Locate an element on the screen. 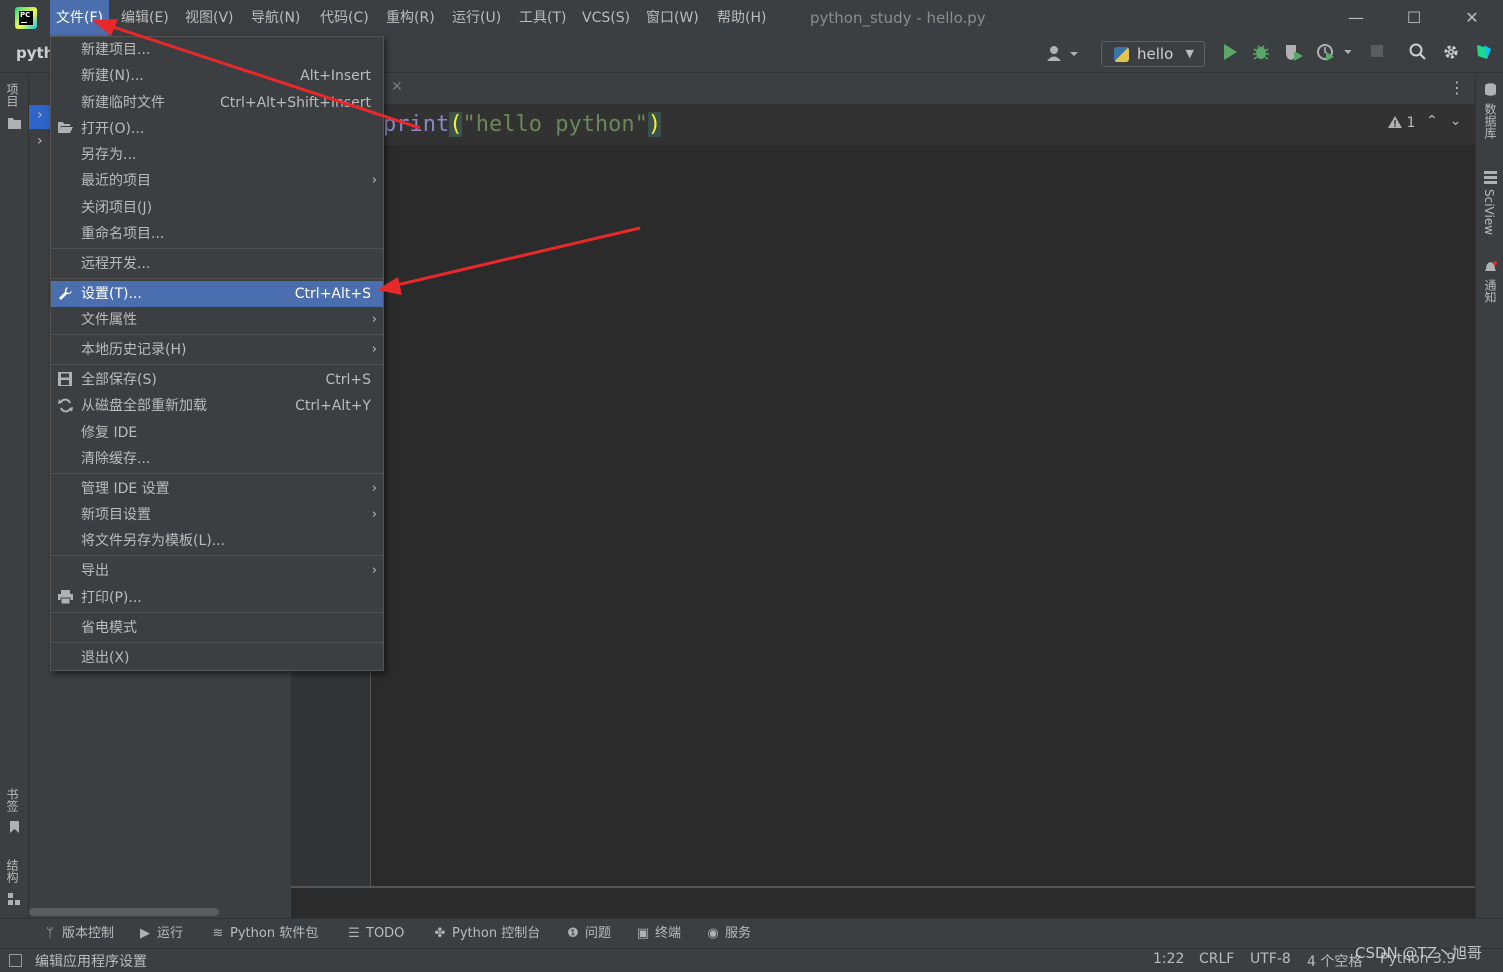 This screenshot has height=972, width=1503. tool-terminal: ▣ 终端 is located at coordinates (658, 934).